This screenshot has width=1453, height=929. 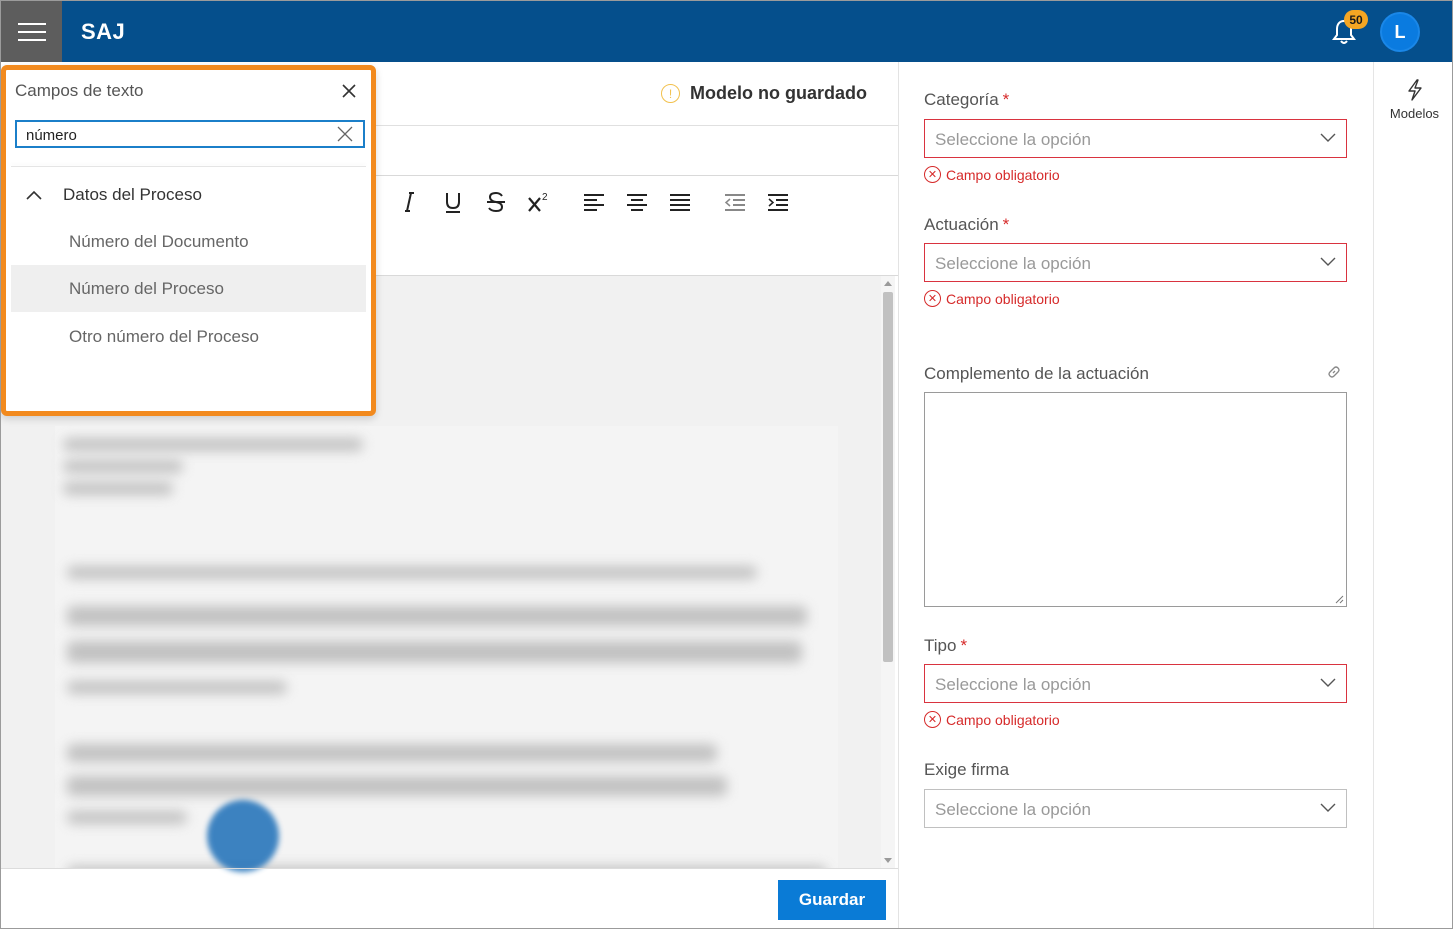 What do you see at coordinates (243, 836) in the screenshot?
I see `floating-action-button` at bounding box center [243, 836].